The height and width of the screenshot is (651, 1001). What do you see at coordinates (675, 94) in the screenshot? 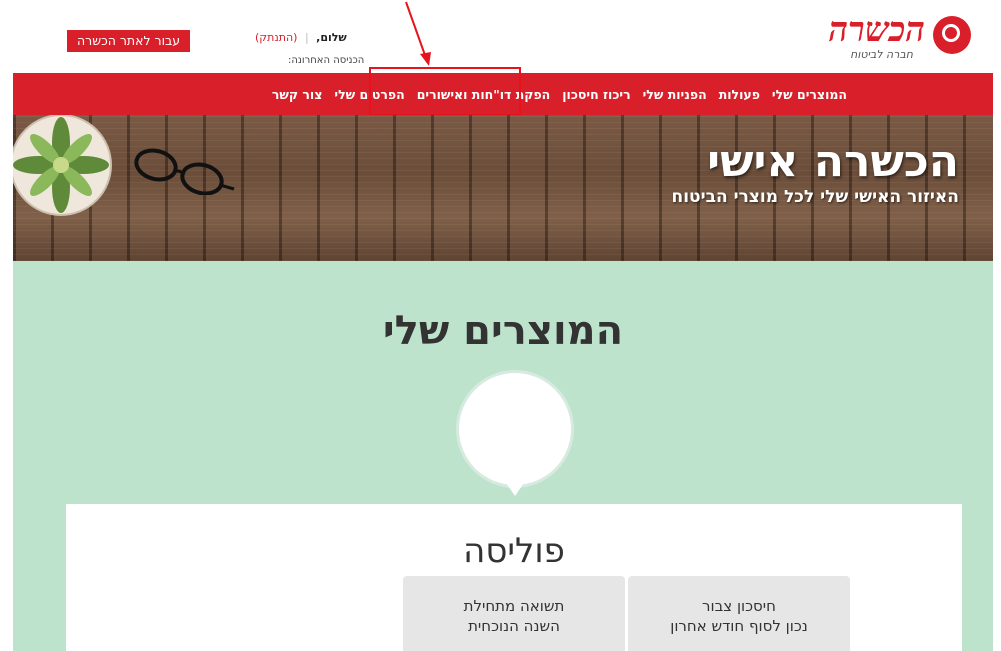
I see `nav-item-my-requests: הפניות שלי` at bounding box center [675, 94].